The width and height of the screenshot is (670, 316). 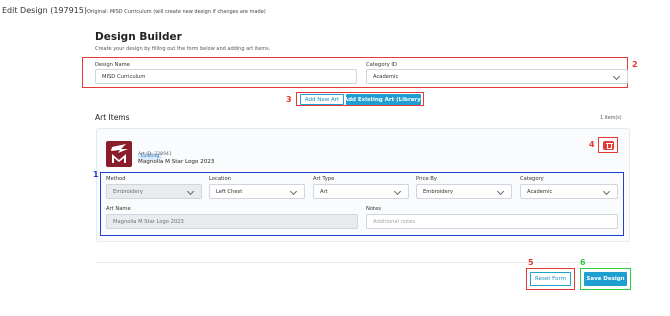 What do you see at coordinates (438, 191) in the screenshot?
I see `price-by-value: Embroidery` at bounding box center [438, 191].